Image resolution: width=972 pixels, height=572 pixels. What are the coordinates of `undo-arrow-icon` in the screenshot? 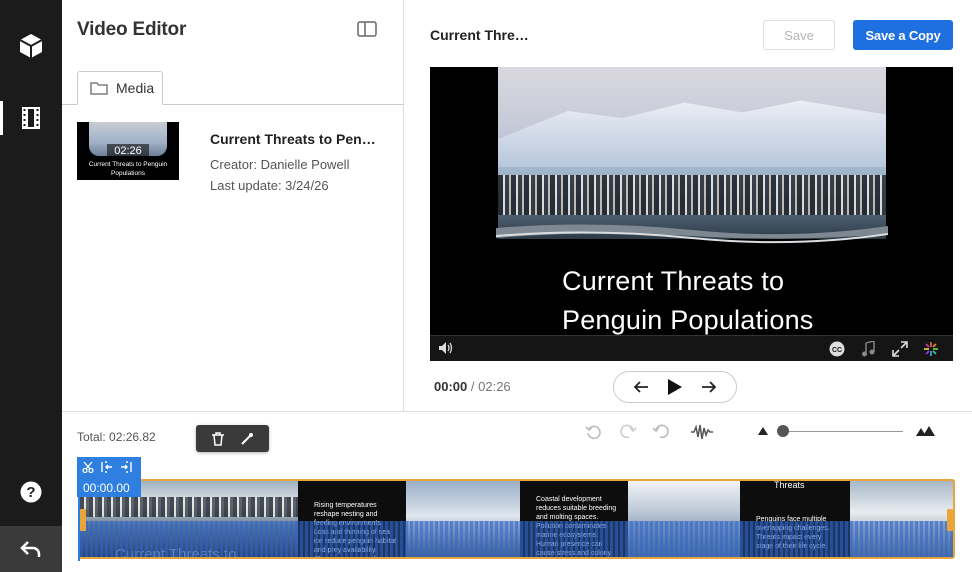 It's located at (30, 549).